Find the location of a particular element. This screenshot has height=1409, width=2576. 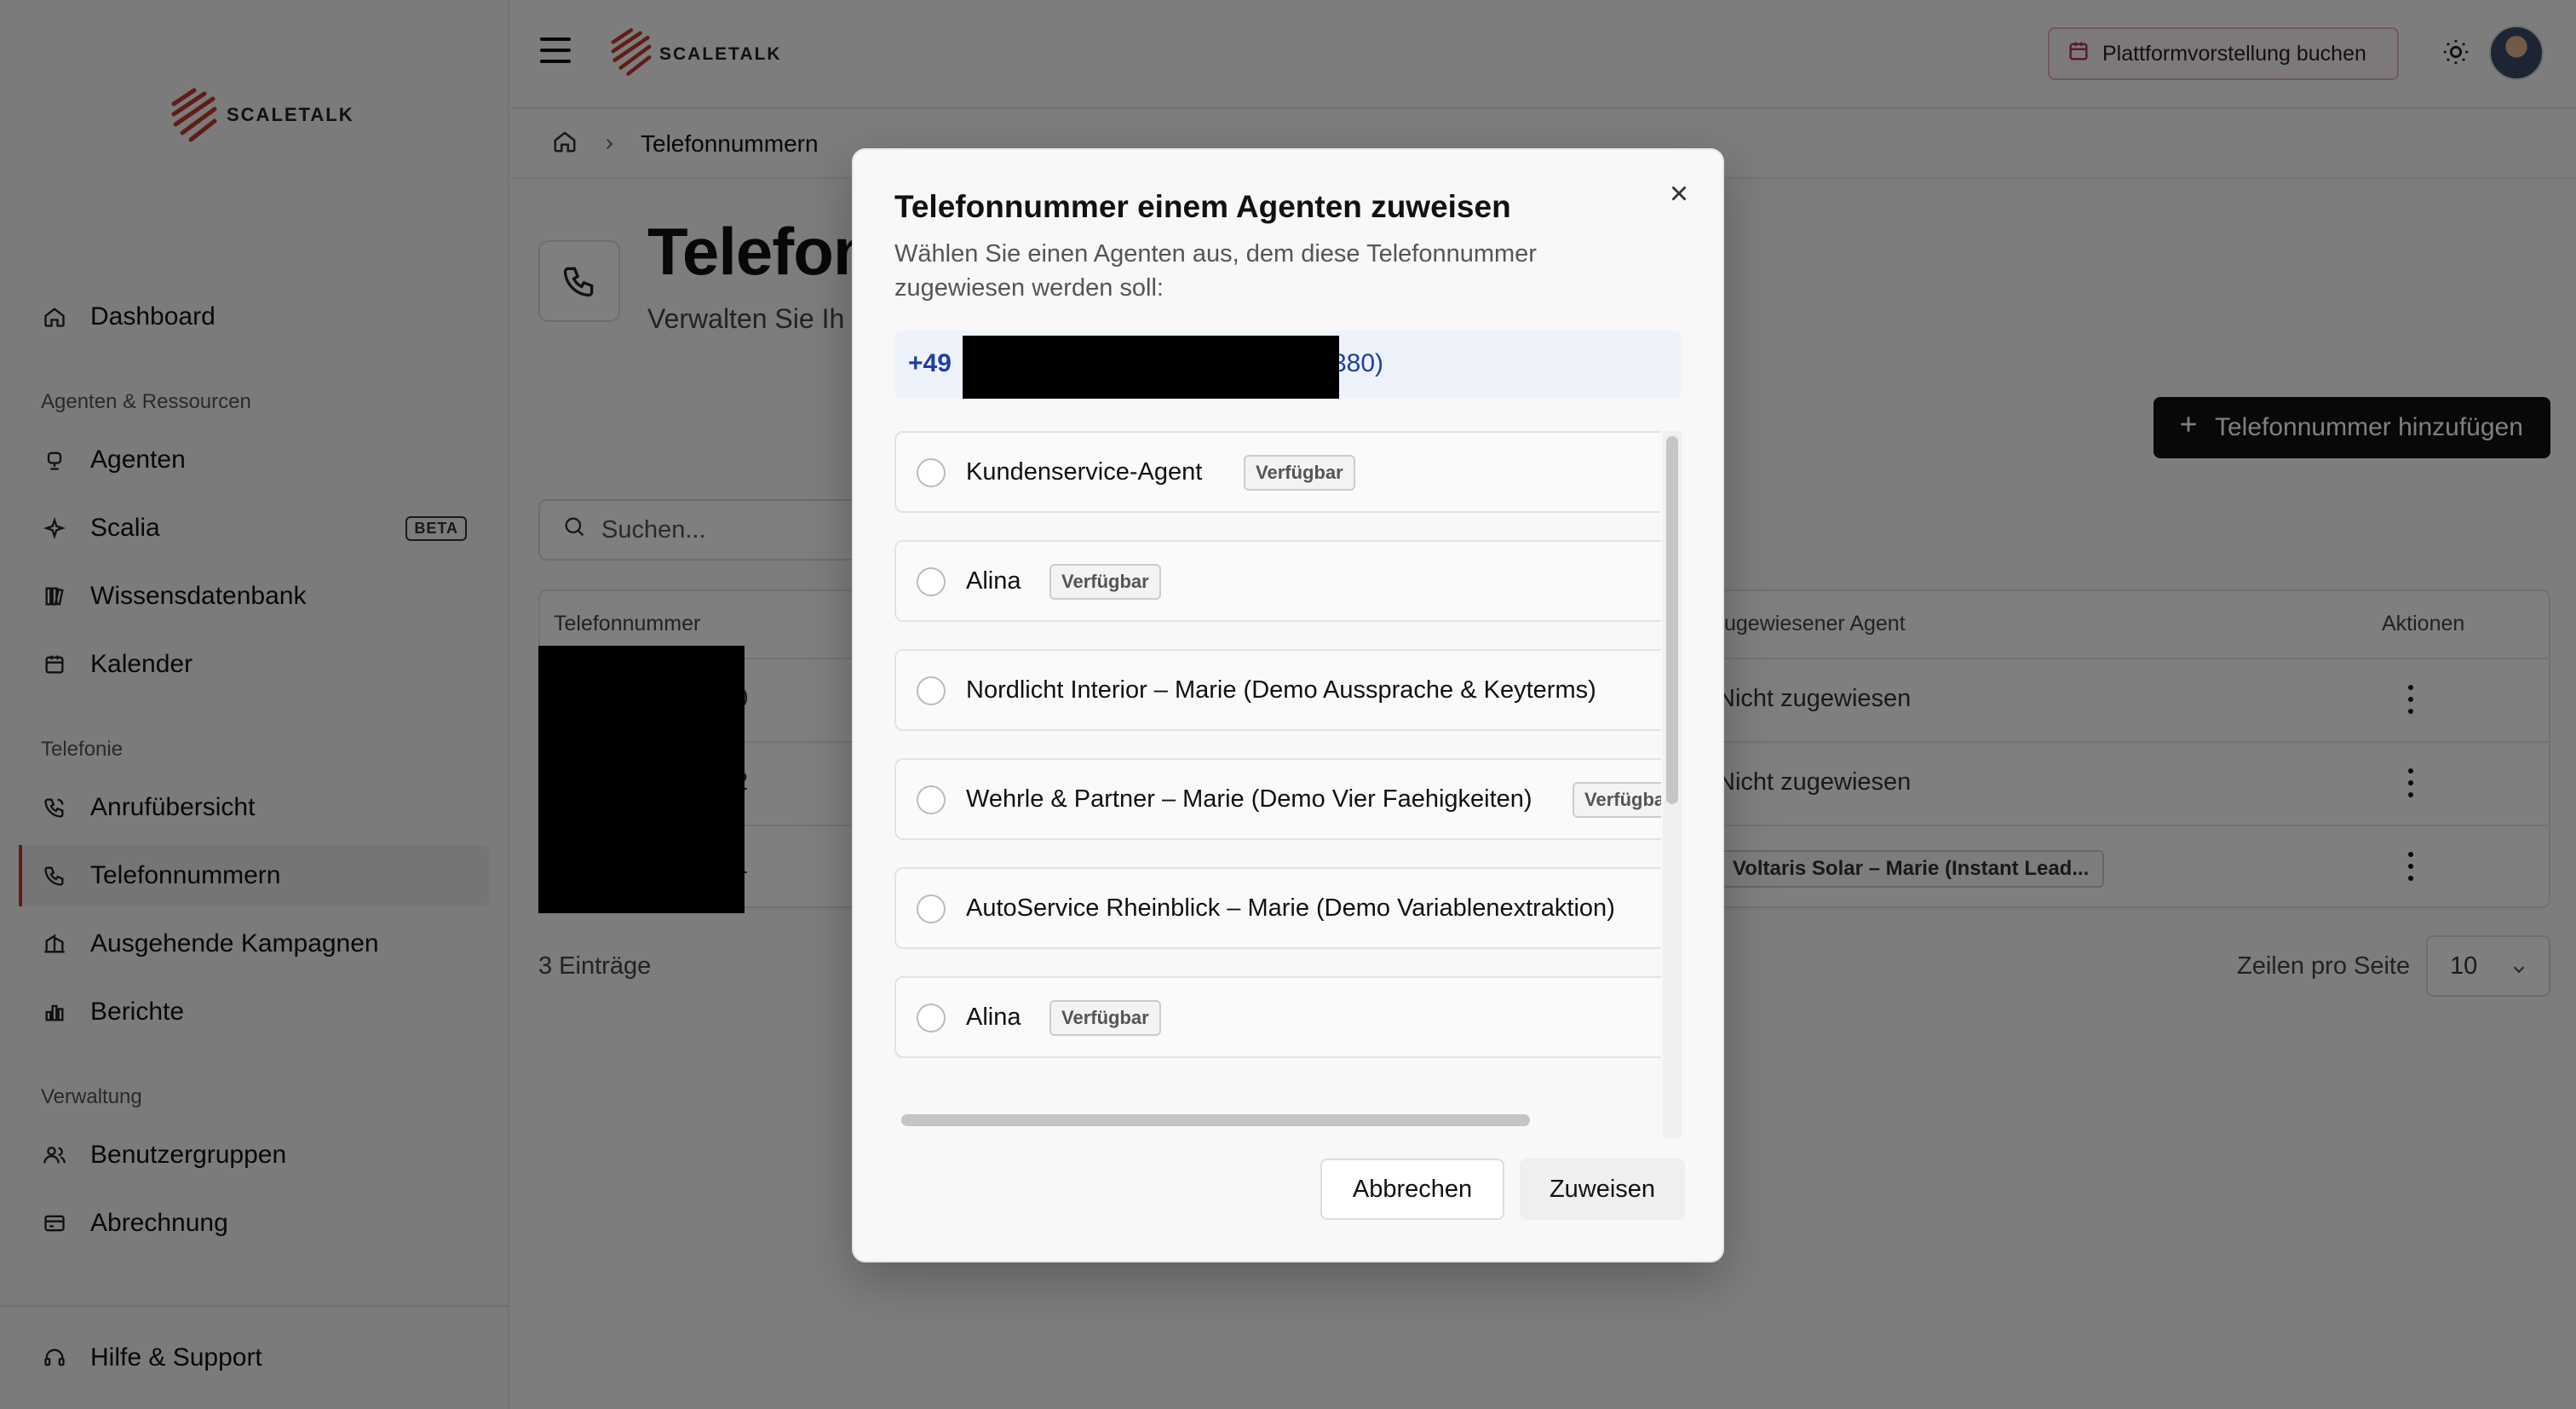

selected-phone-number: +49 380) is located at coordinates (1288, 365).